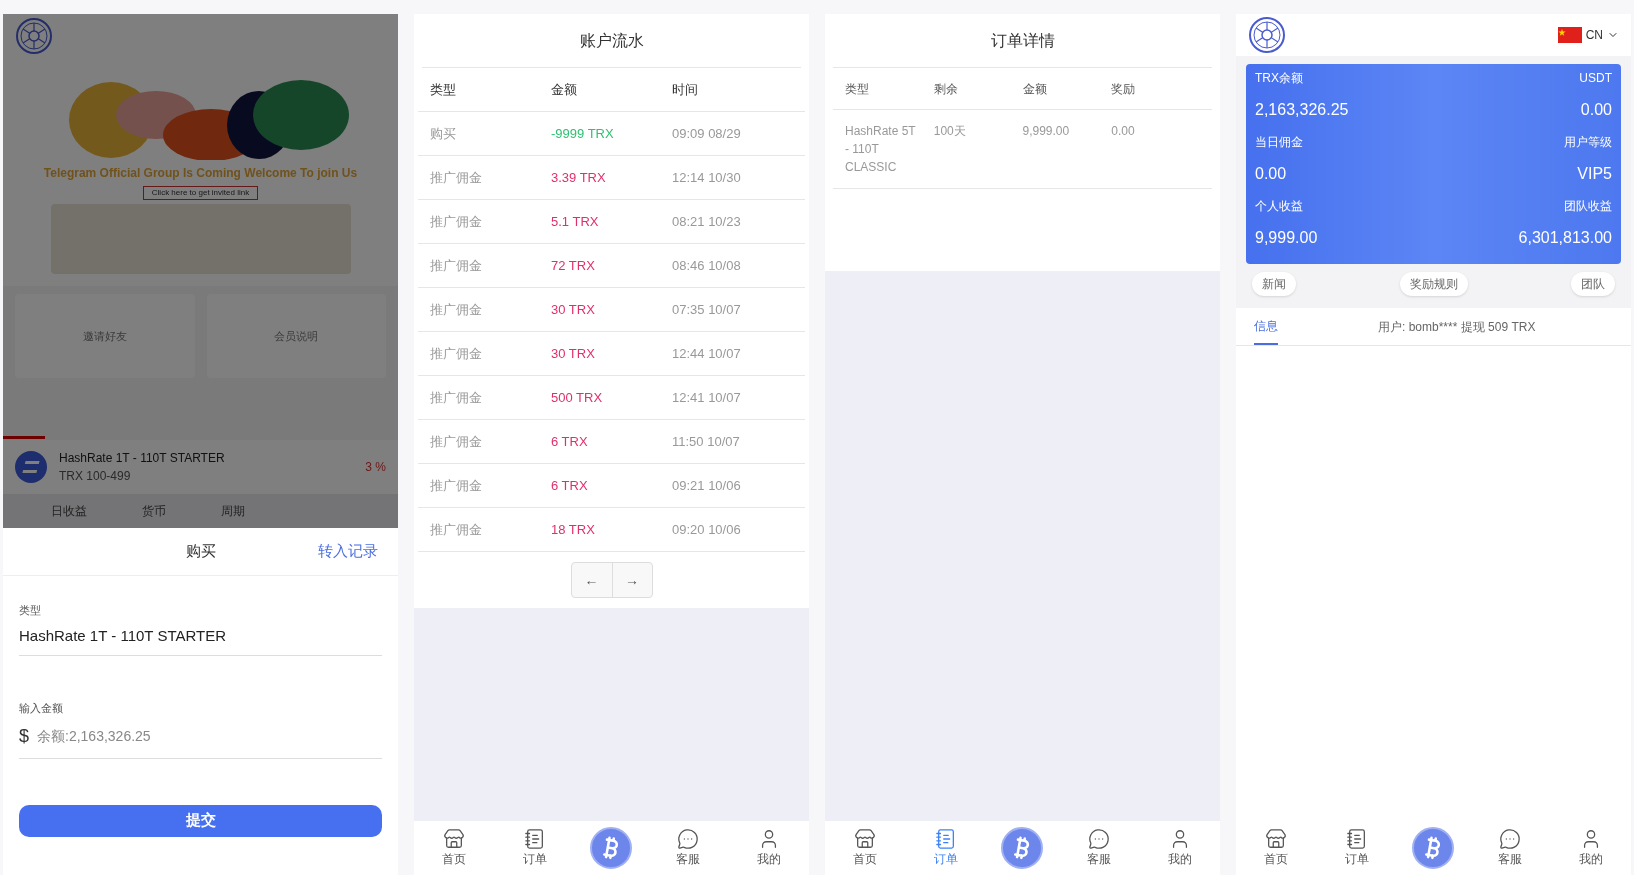  What do you see at coordinates (1046, 131) in the screenshot?
I see `table-cell-text: 9,999.00` at bounding box center [1046, 131].